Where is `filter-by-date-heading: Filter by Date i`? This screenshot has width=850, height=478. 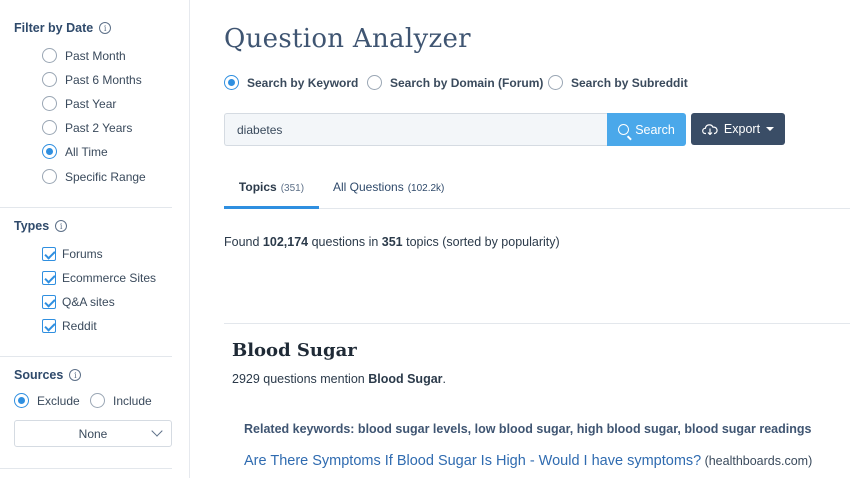 filter-by-date-heading: Filter by Date i is located at coordinates (63, 28).